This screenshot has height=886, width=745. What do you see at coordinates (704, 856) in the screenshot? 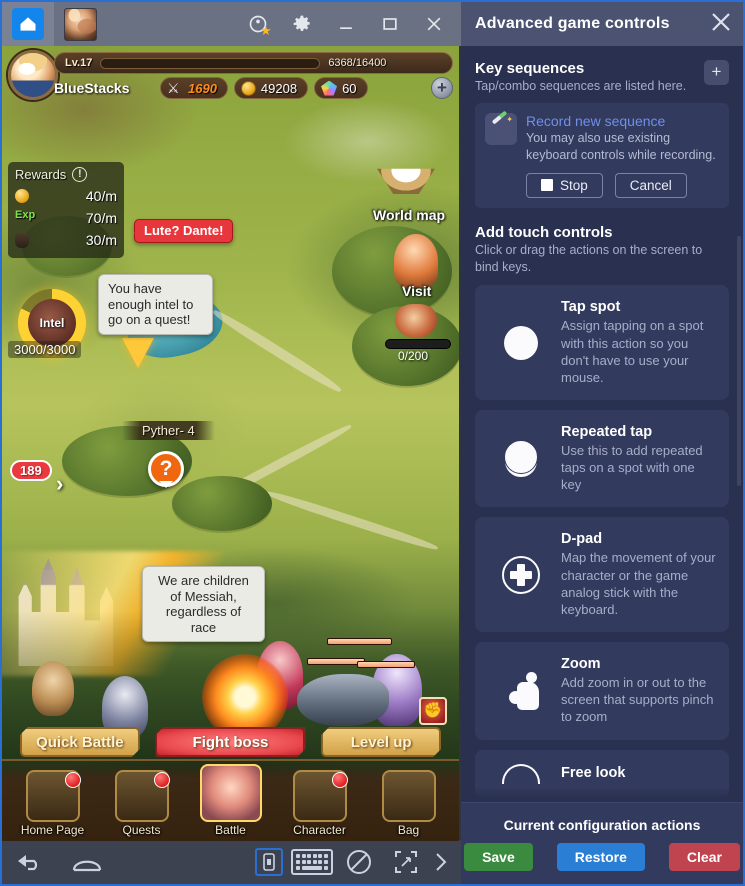
I see `clear-button: Clear` at bounding box center [704, 856].